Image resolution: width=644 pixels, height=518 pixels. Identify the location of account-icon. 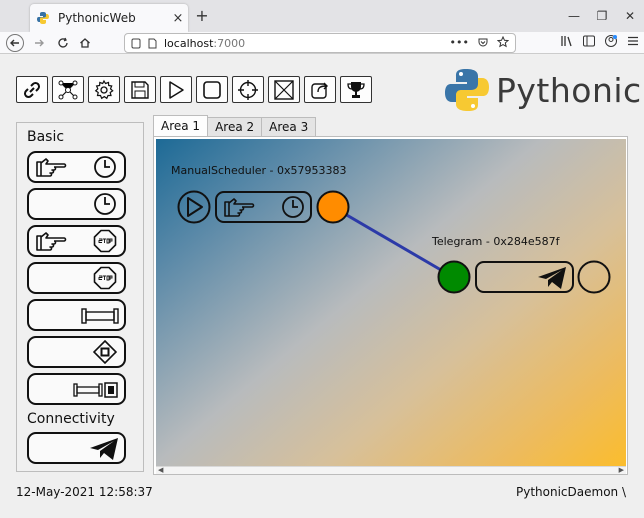
(611, 41).